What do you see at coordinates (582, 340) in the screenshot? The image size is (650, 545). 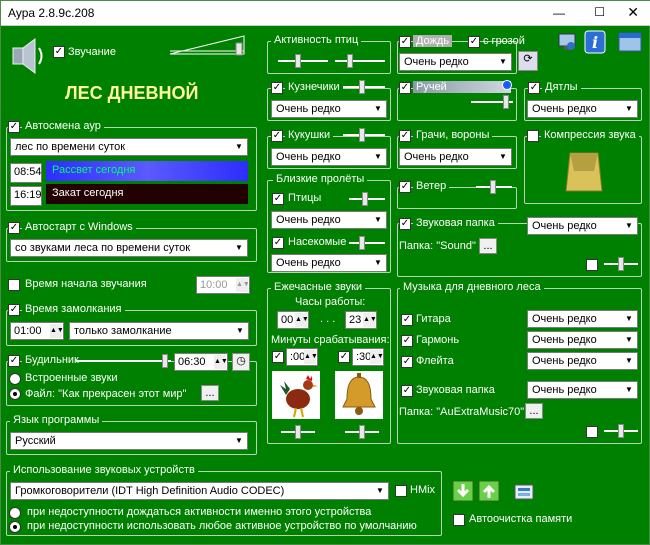 I see `harmonica-select: Очень редко ▼` at bounding box center [582, 340].